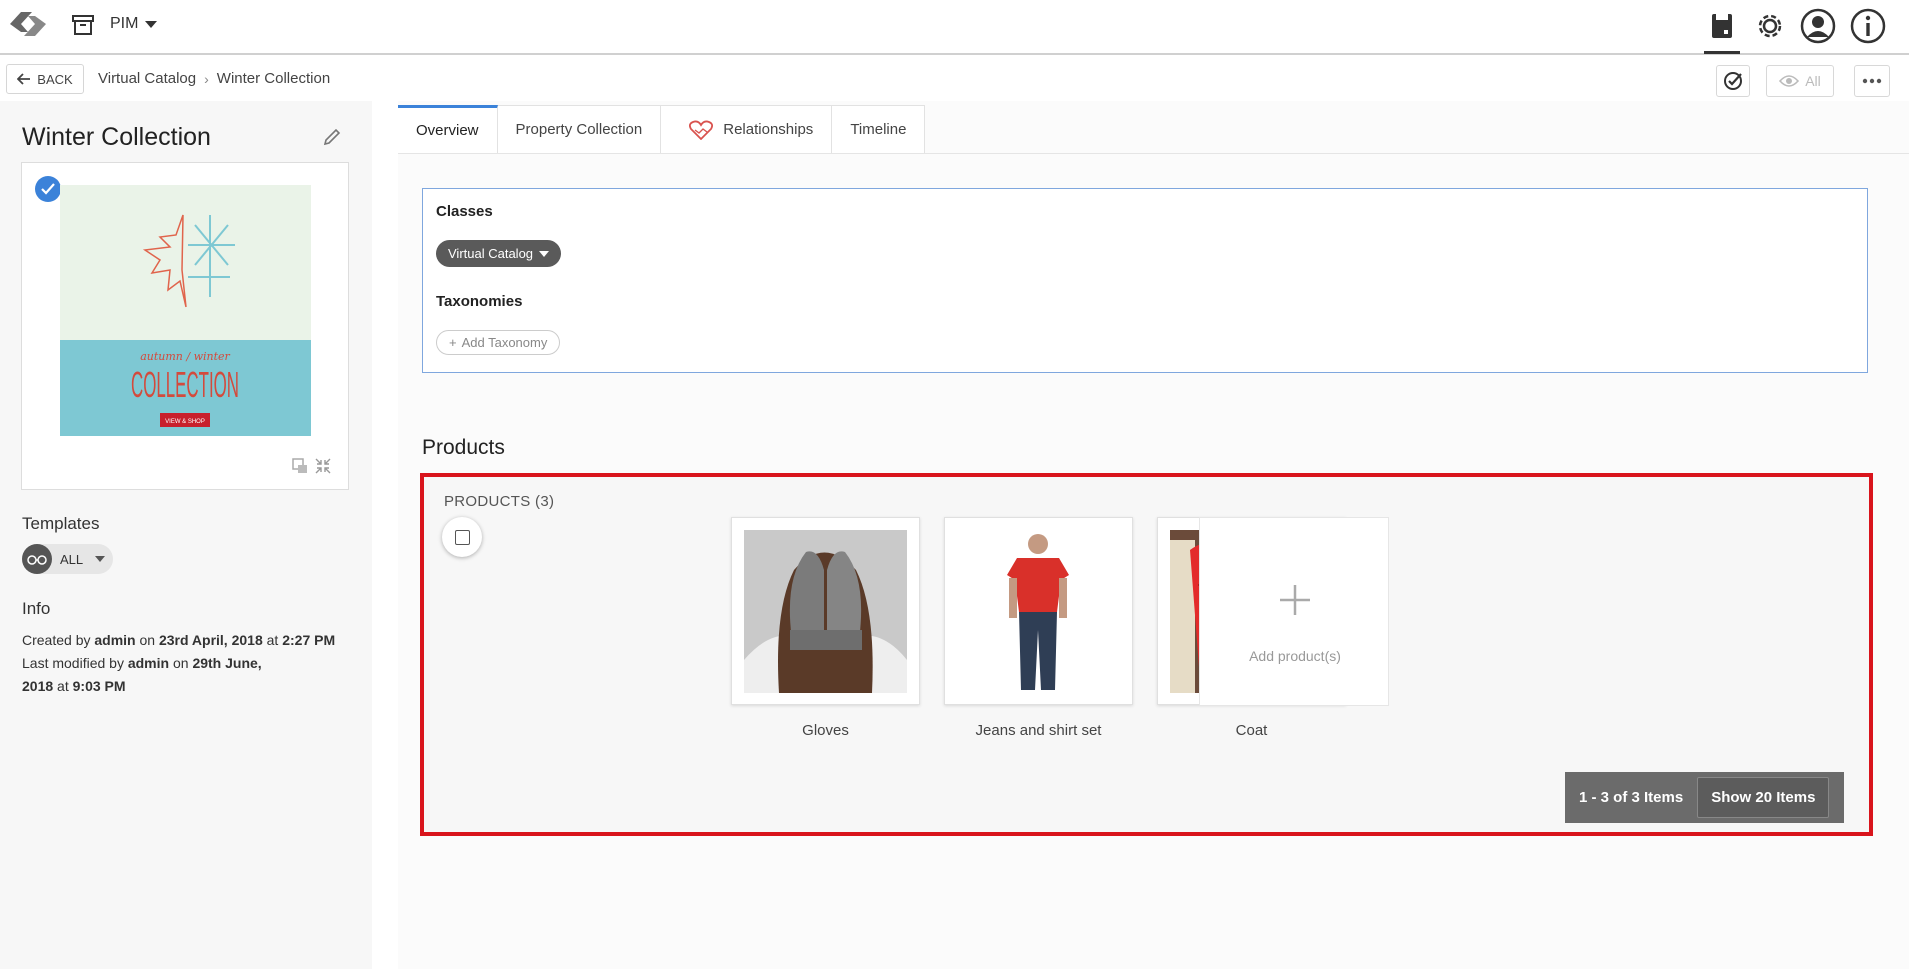 The width and height of the screenshot is (1909, 969). What do you see at coordinates (309, 640) in the screenshot?
I see `created-time: 2:27 PM` at bounding box center [309, 640].